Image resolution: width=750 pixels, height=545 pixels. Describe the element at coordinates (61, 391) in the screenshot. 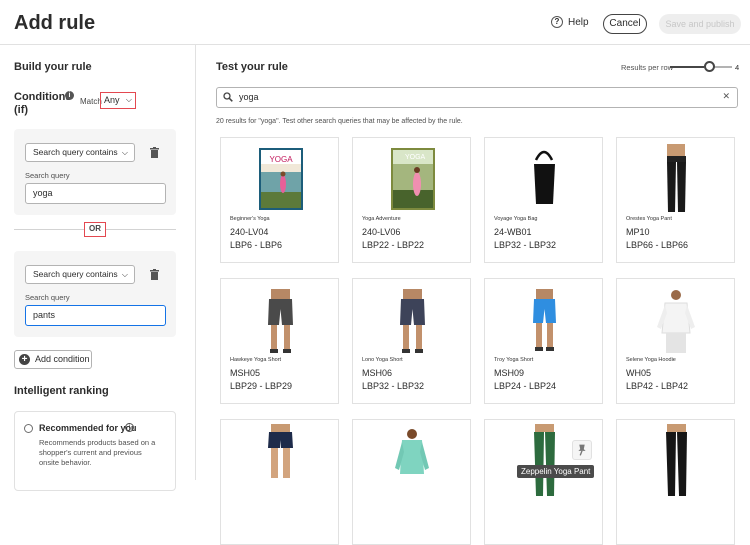

I see `intelligent-ranking-heading: Intelligent ranking` at that location.